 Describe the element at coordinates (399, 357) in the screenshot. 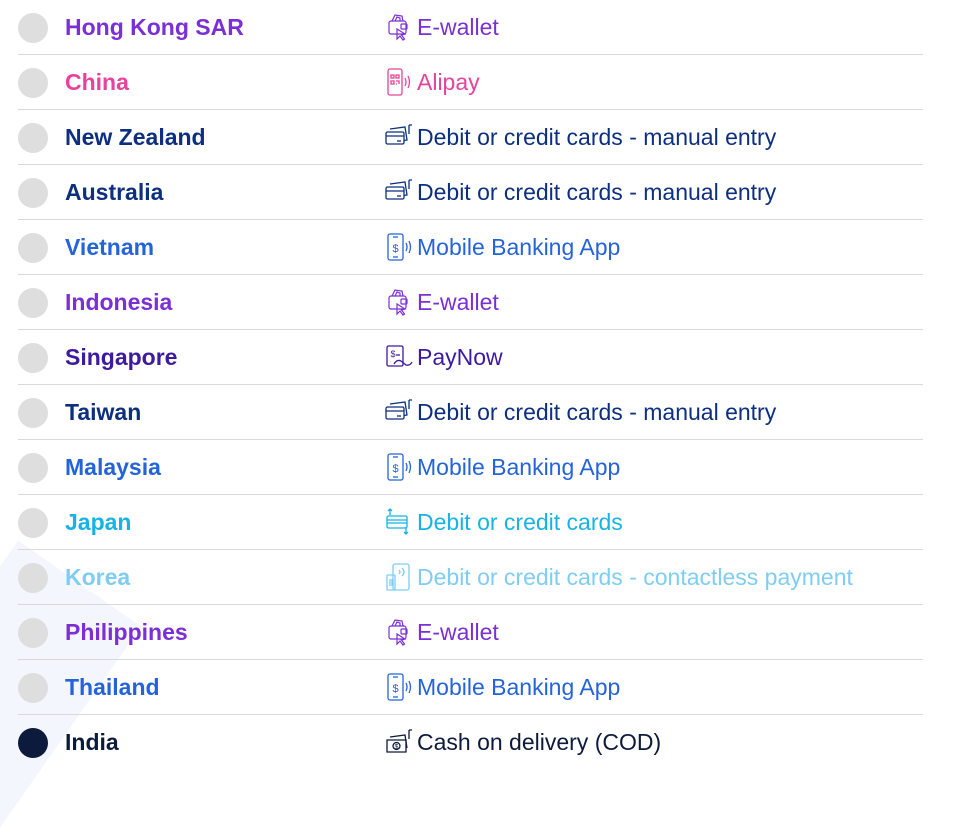

I see `paynow-icon: $` at that location.